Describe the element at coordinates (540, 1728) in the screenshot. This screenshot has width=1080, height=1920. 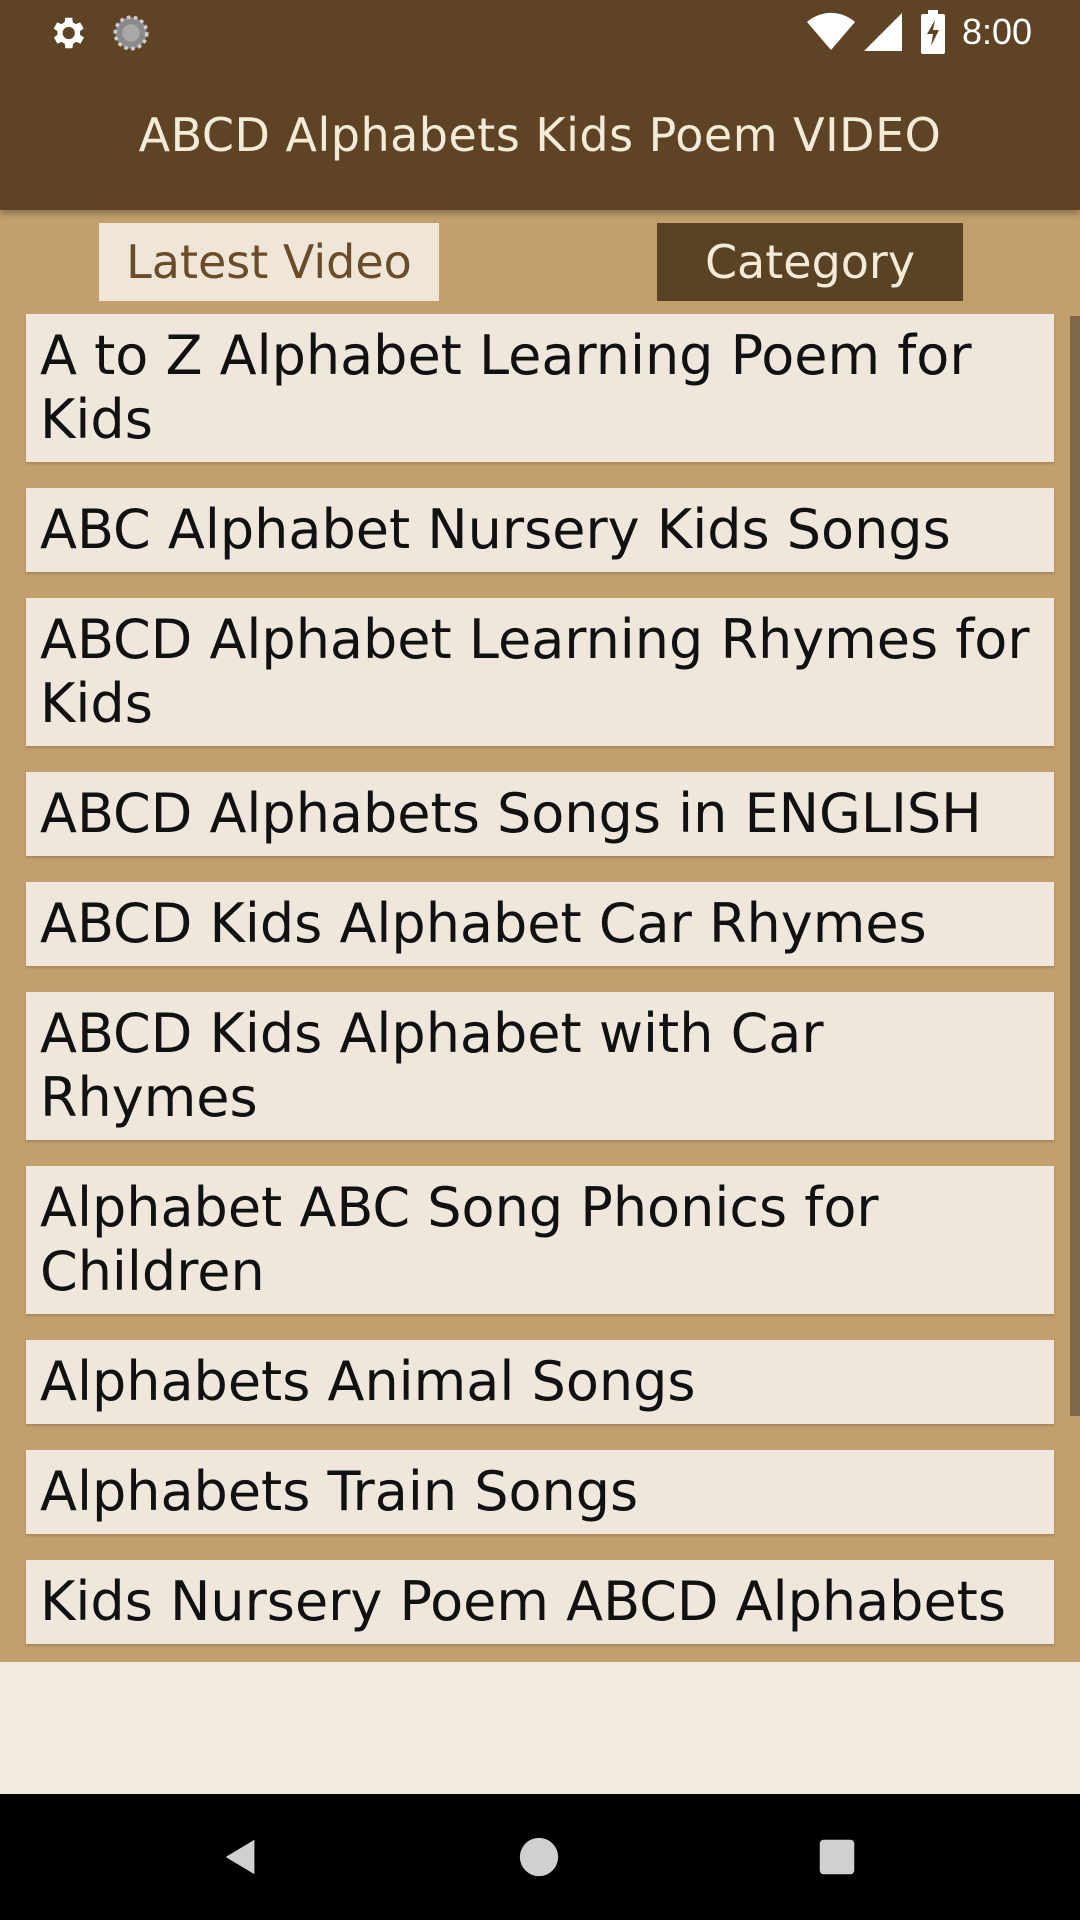
I see `empty-footer-area` at that location.